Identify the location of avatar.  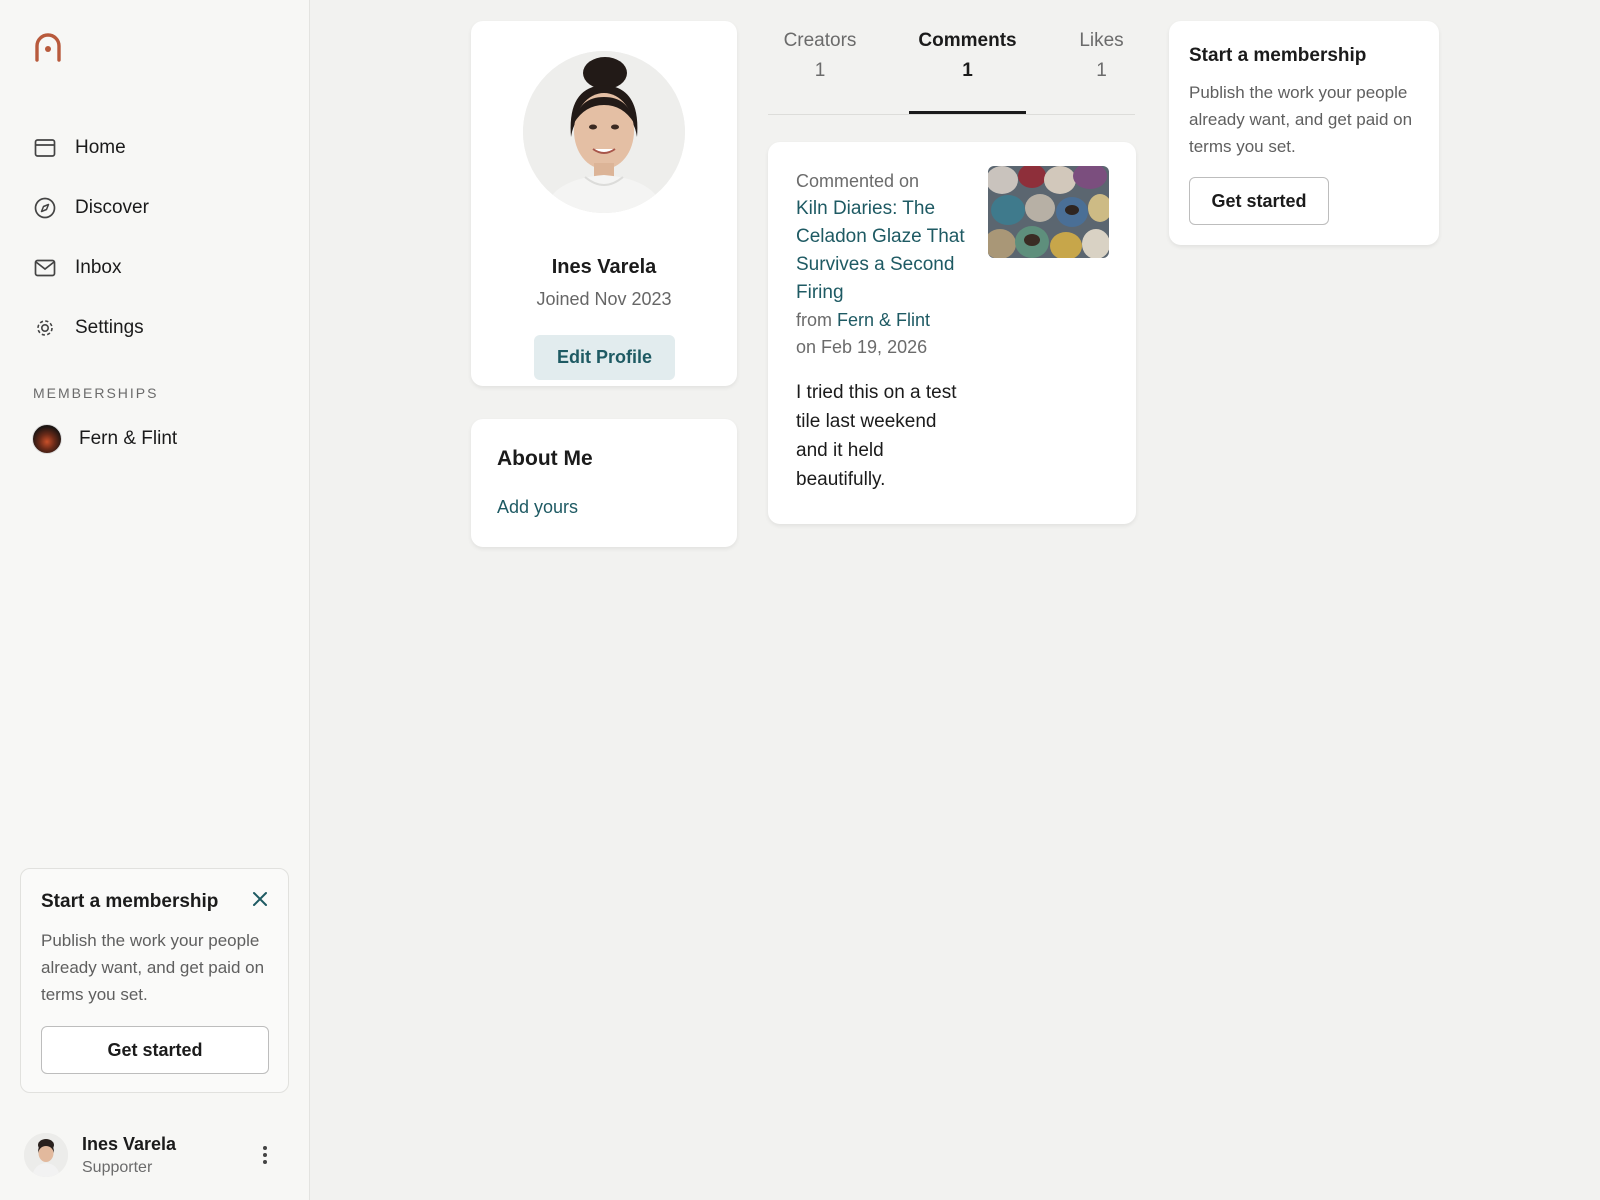
(46, 1155).